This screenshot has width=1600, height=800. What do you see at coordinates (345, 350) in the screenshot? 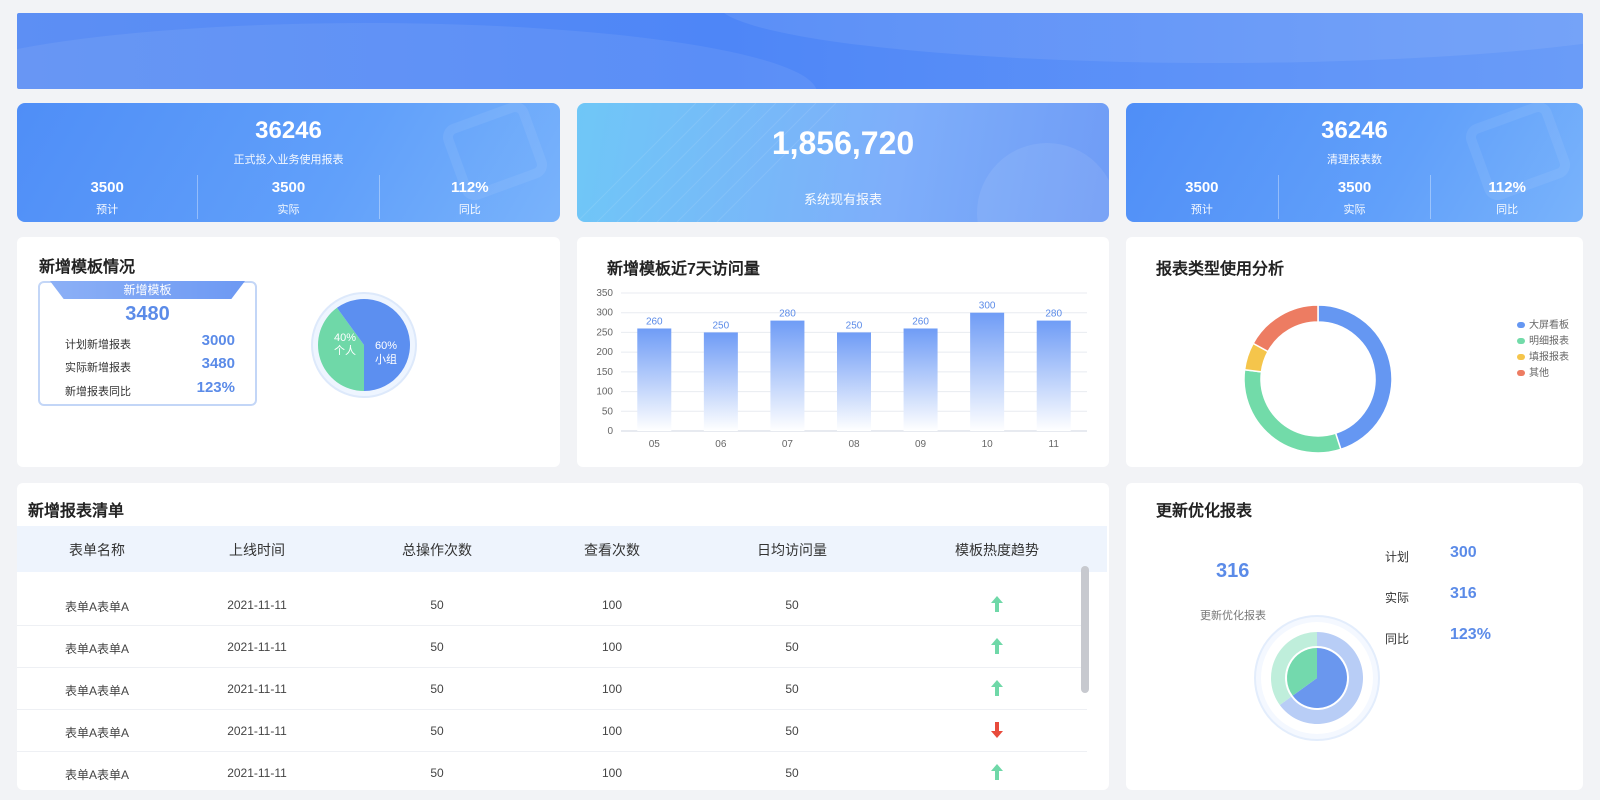
I see `pie-label-personal-name: 个人` at bounding box center [345, 350].